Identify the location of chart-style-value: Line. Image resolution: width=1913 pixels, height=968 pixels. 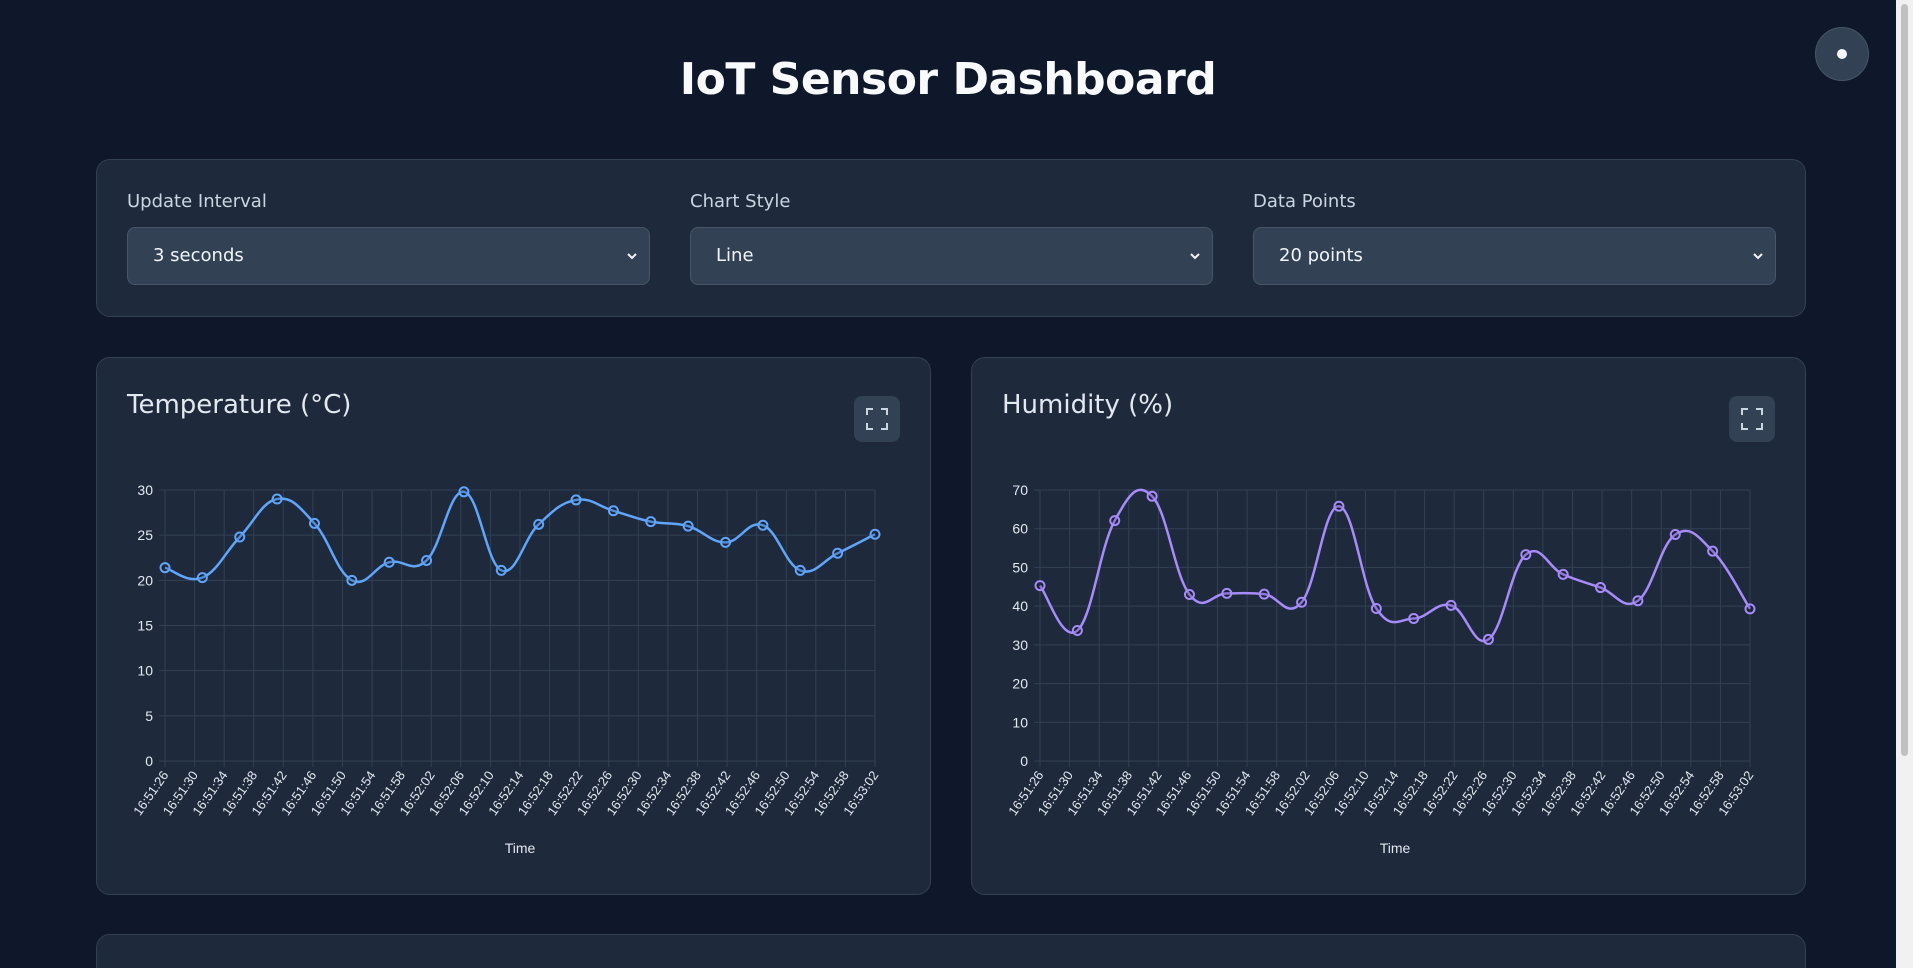
(735, 255).